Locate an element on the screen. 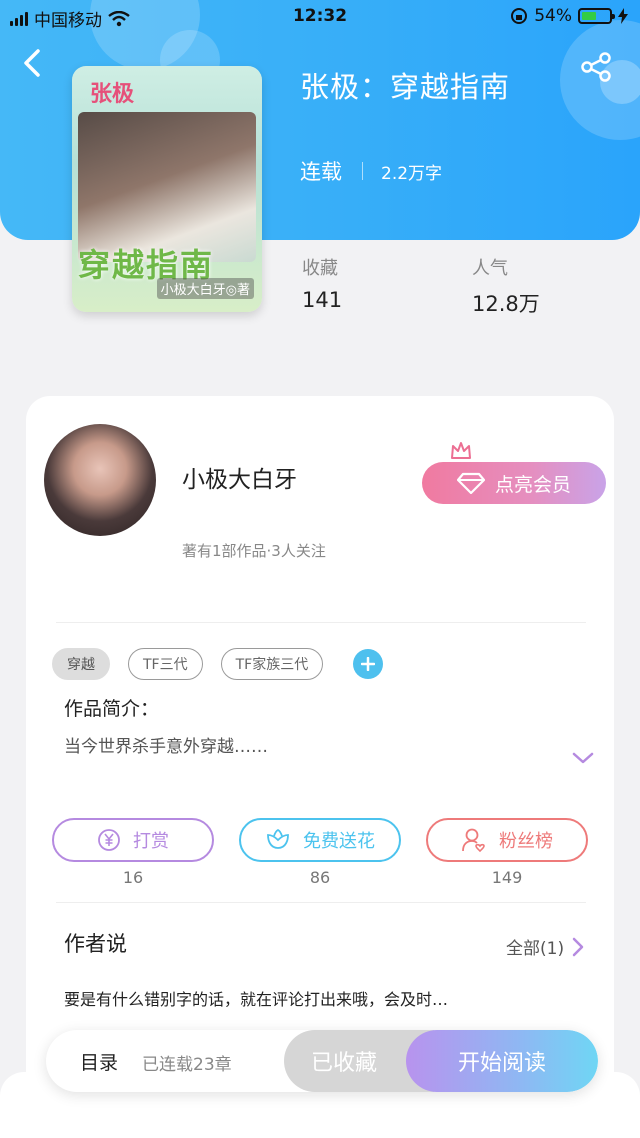 The height and width of the screenshot is (1138, 640). book-status-row: 连载 2.2万字 is located at coordinates (371, 171).